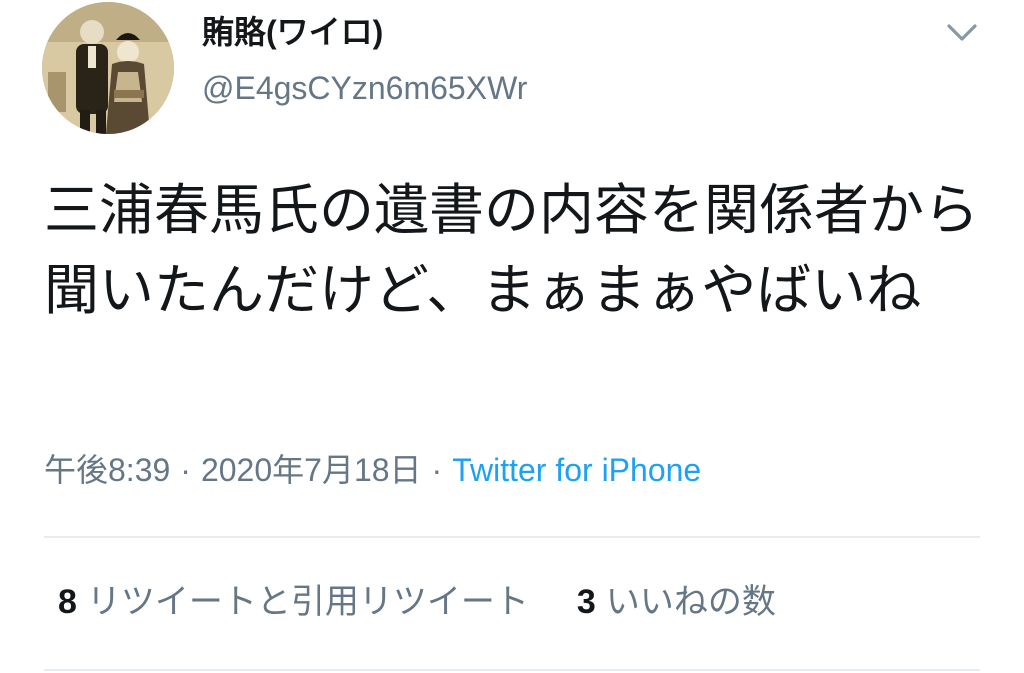 The width and height of the screenshot is (1024, 673). I want to click on tweet-metadata: 午後8:39 · 2020年7月18日 · Twitter for iPhone, so click(372, 470).